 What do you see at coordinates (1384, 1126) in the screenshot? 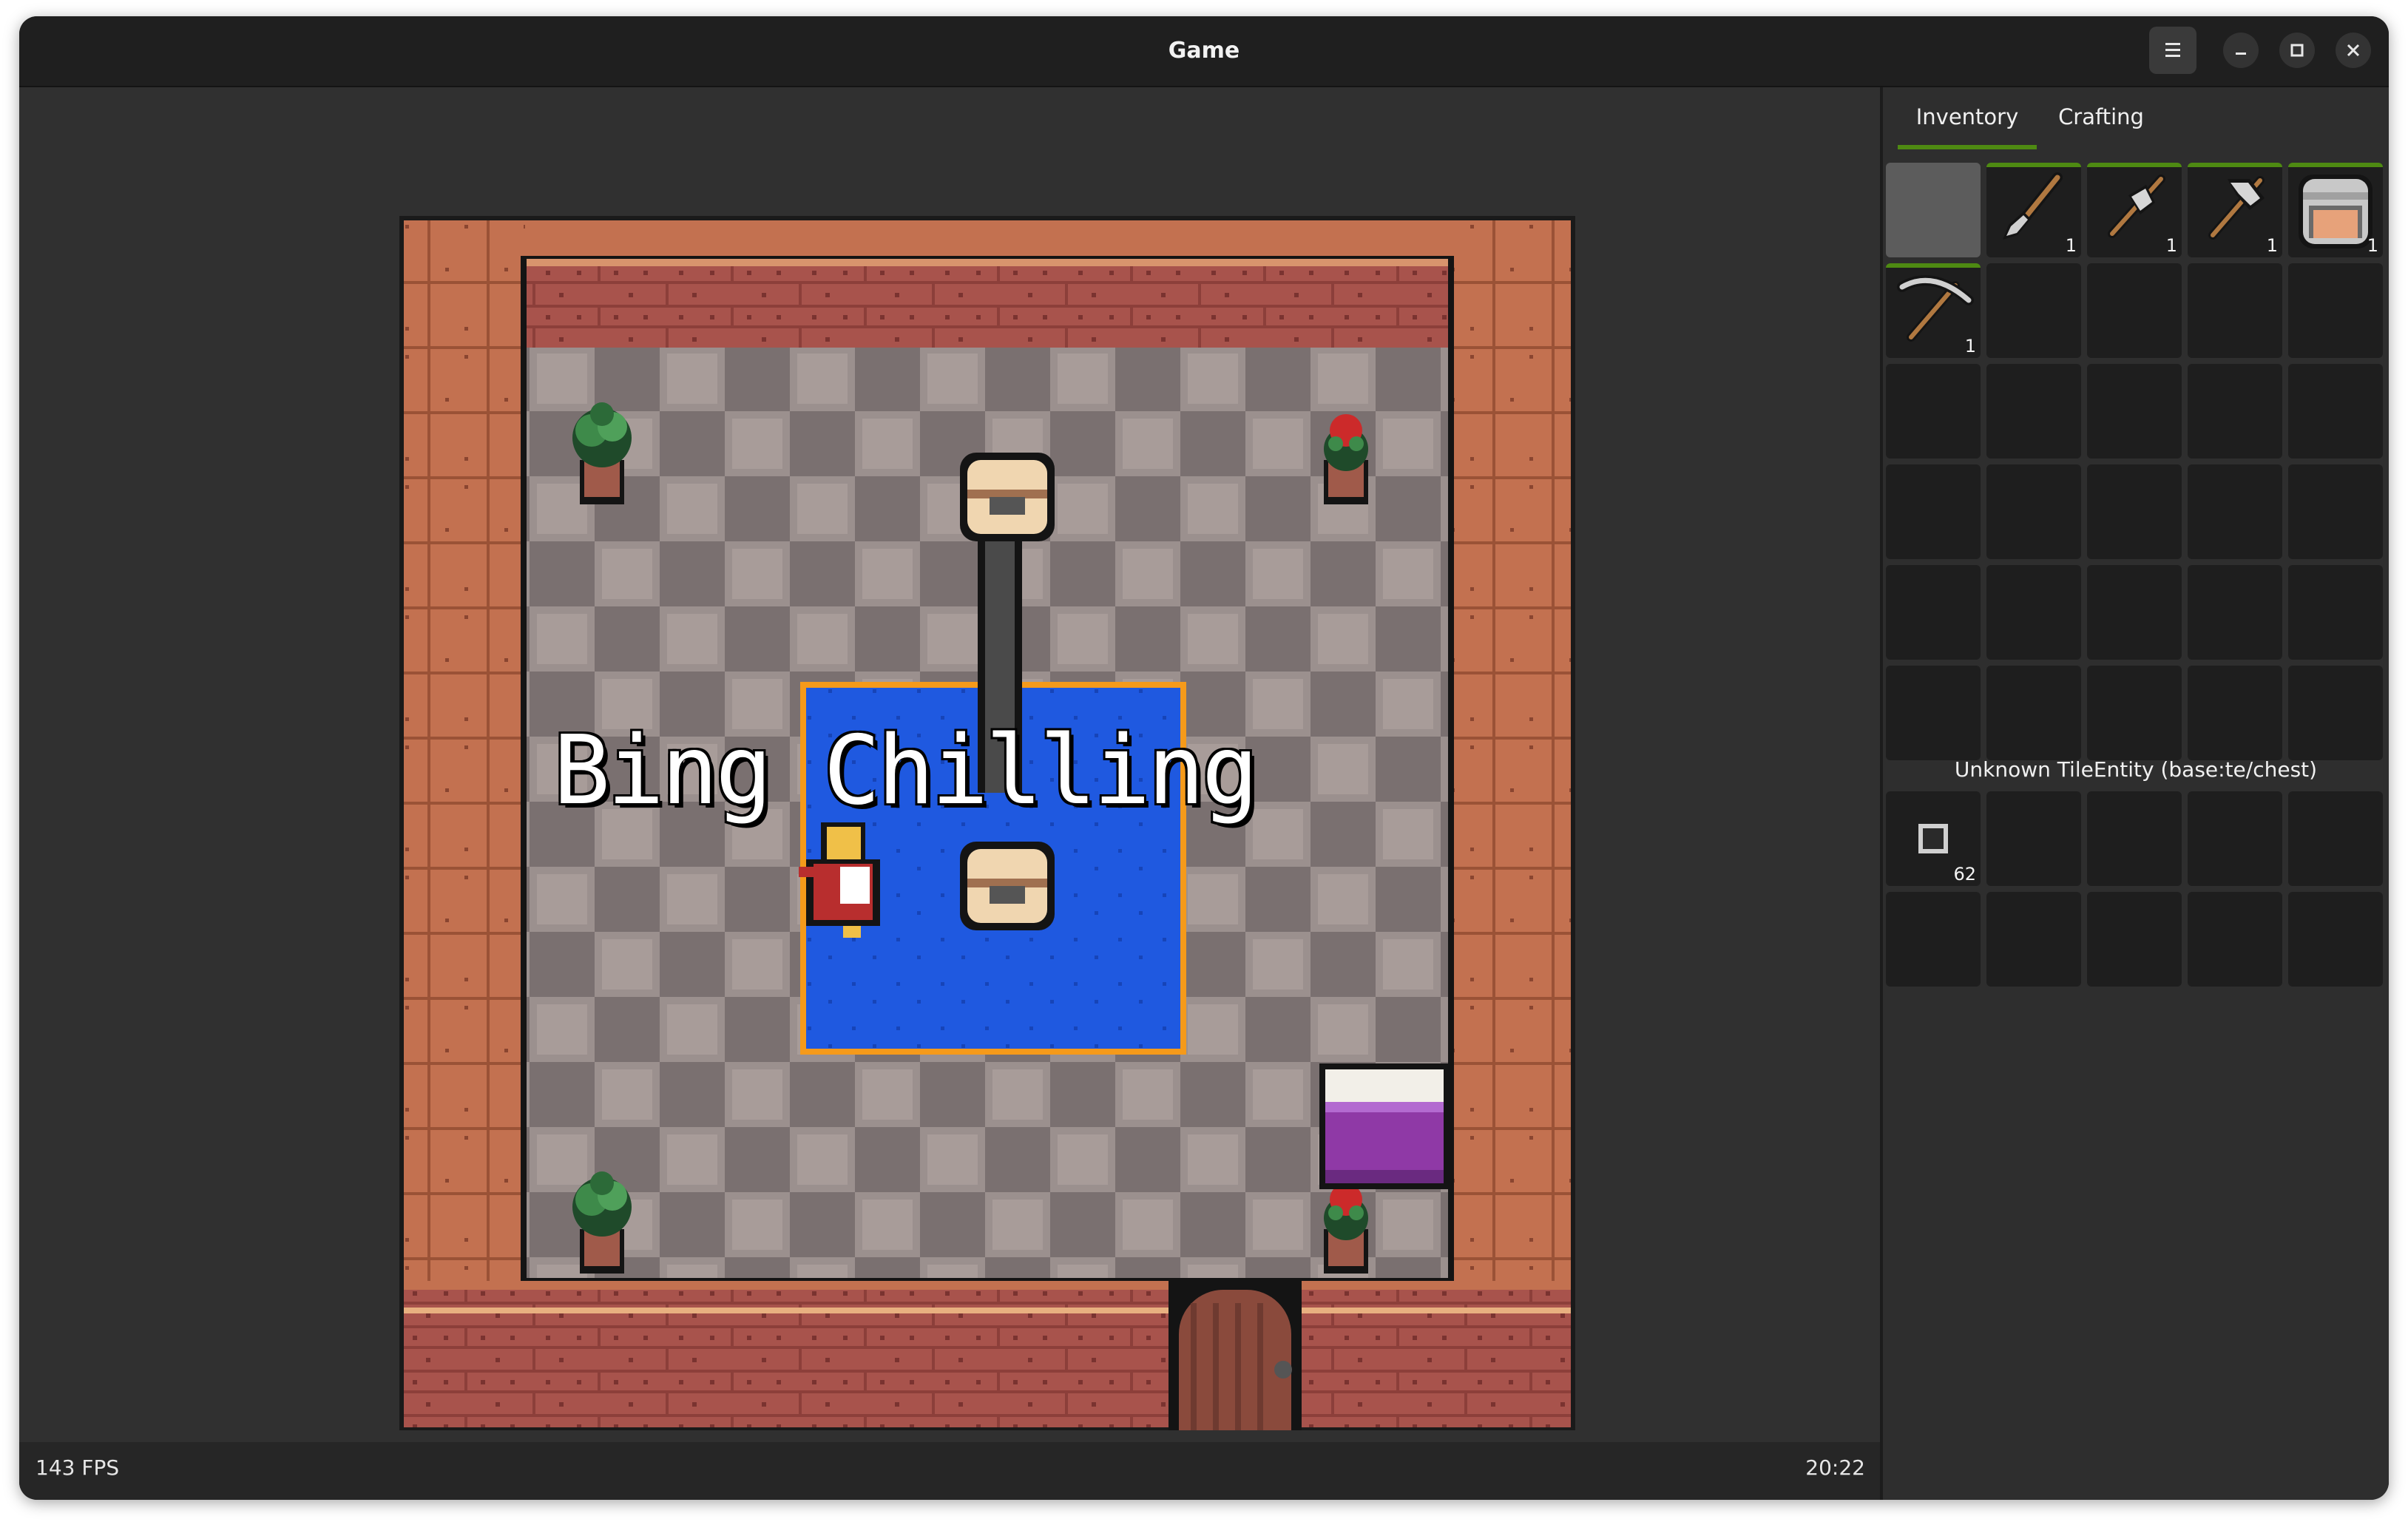
I see `bed` at bounding box center [1384, 1126].